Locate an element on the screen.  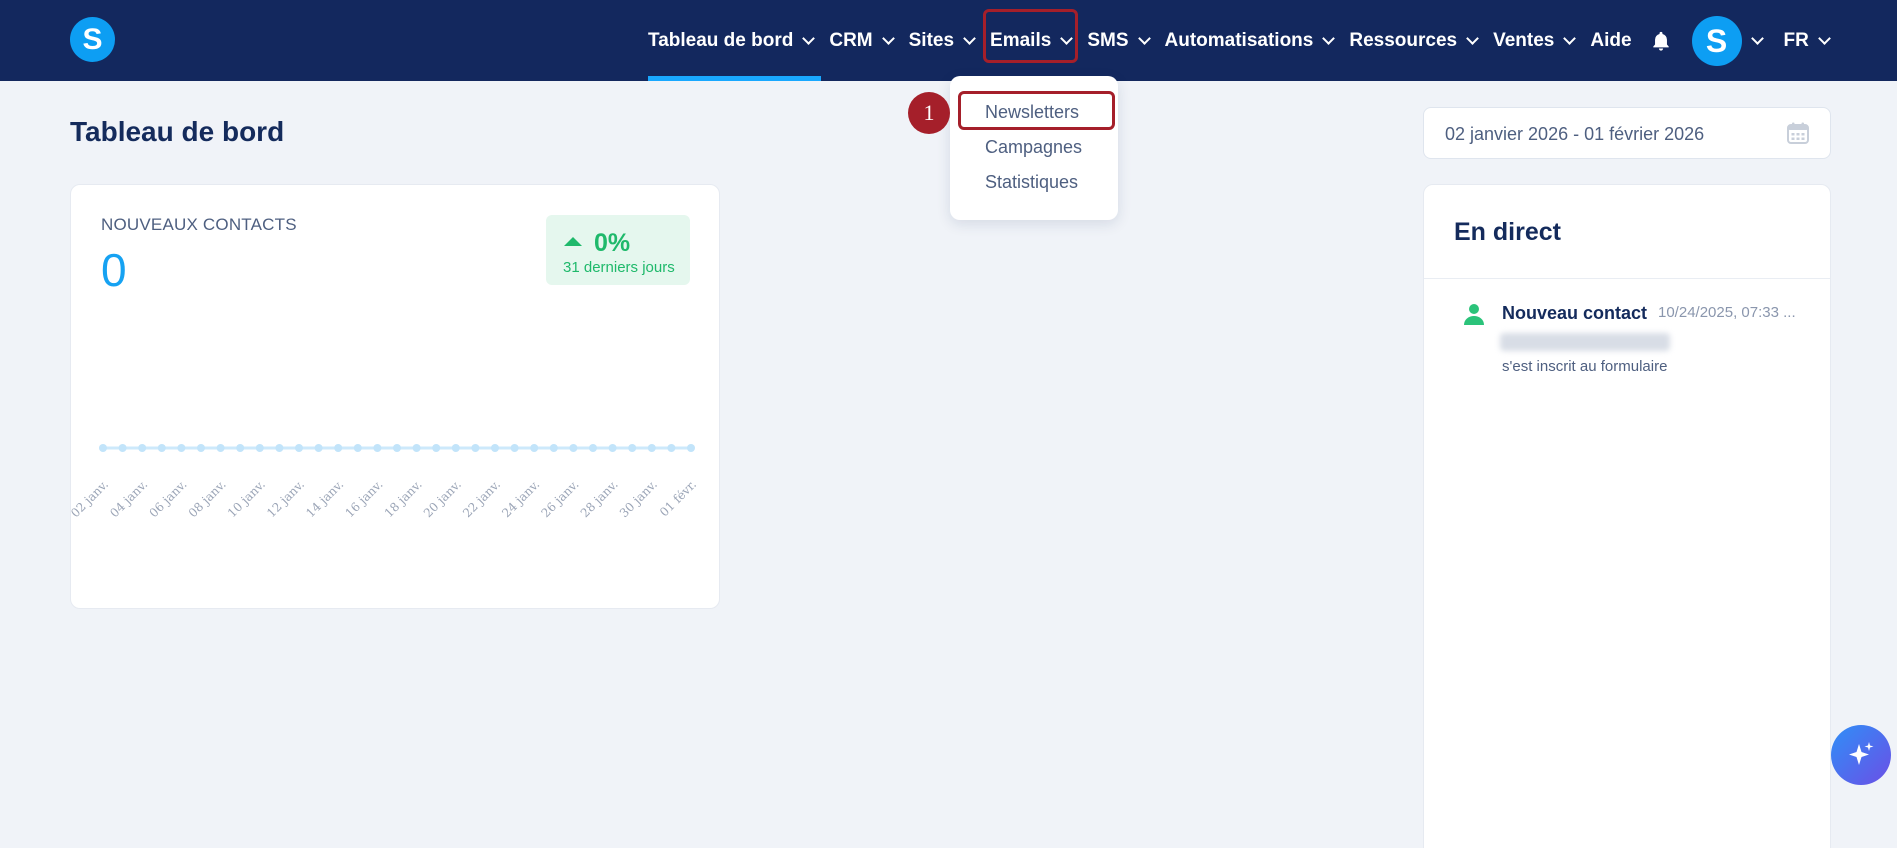
x-tick-label: 18 janv. is located at coordinates (403, 498).